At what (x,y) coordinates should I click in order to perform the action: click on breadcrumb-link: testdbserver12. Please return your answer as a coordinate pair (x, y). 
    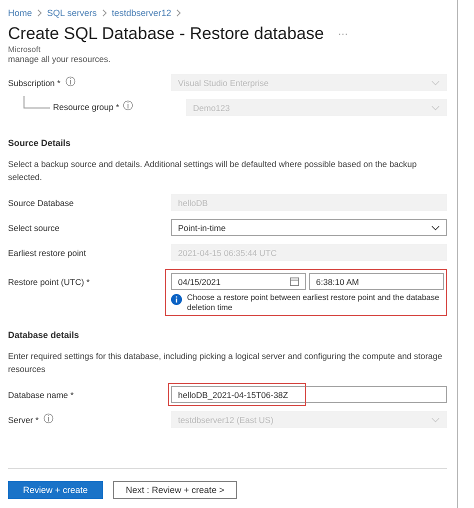
    Looking at the image, I should click on (142, 13).